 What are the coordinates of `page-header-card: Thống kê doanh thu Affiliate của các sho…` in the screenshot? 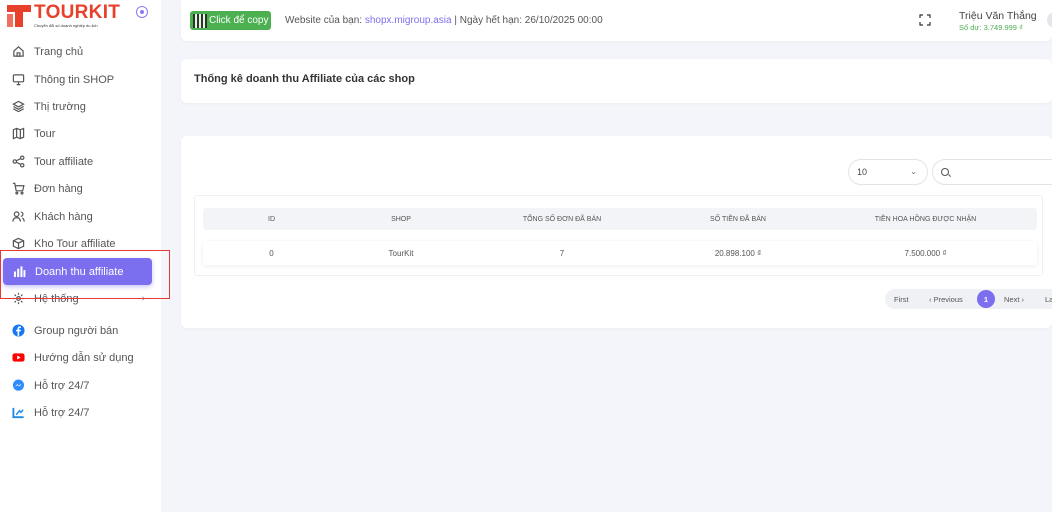 It's located at (616, 81).